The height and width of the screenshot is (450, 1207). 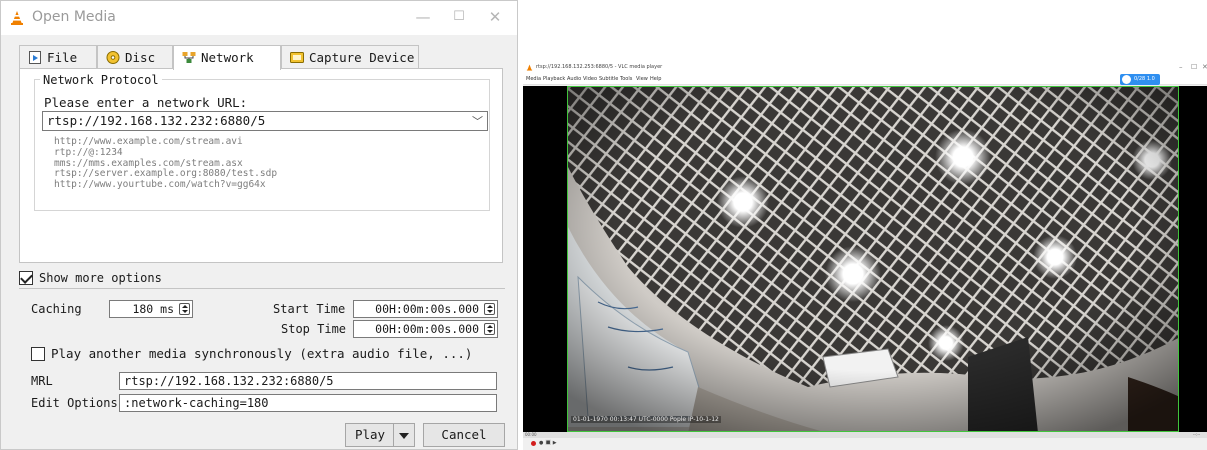 I want to click on account-badge: 0/28 1.0, so click(x=1140, y=79).